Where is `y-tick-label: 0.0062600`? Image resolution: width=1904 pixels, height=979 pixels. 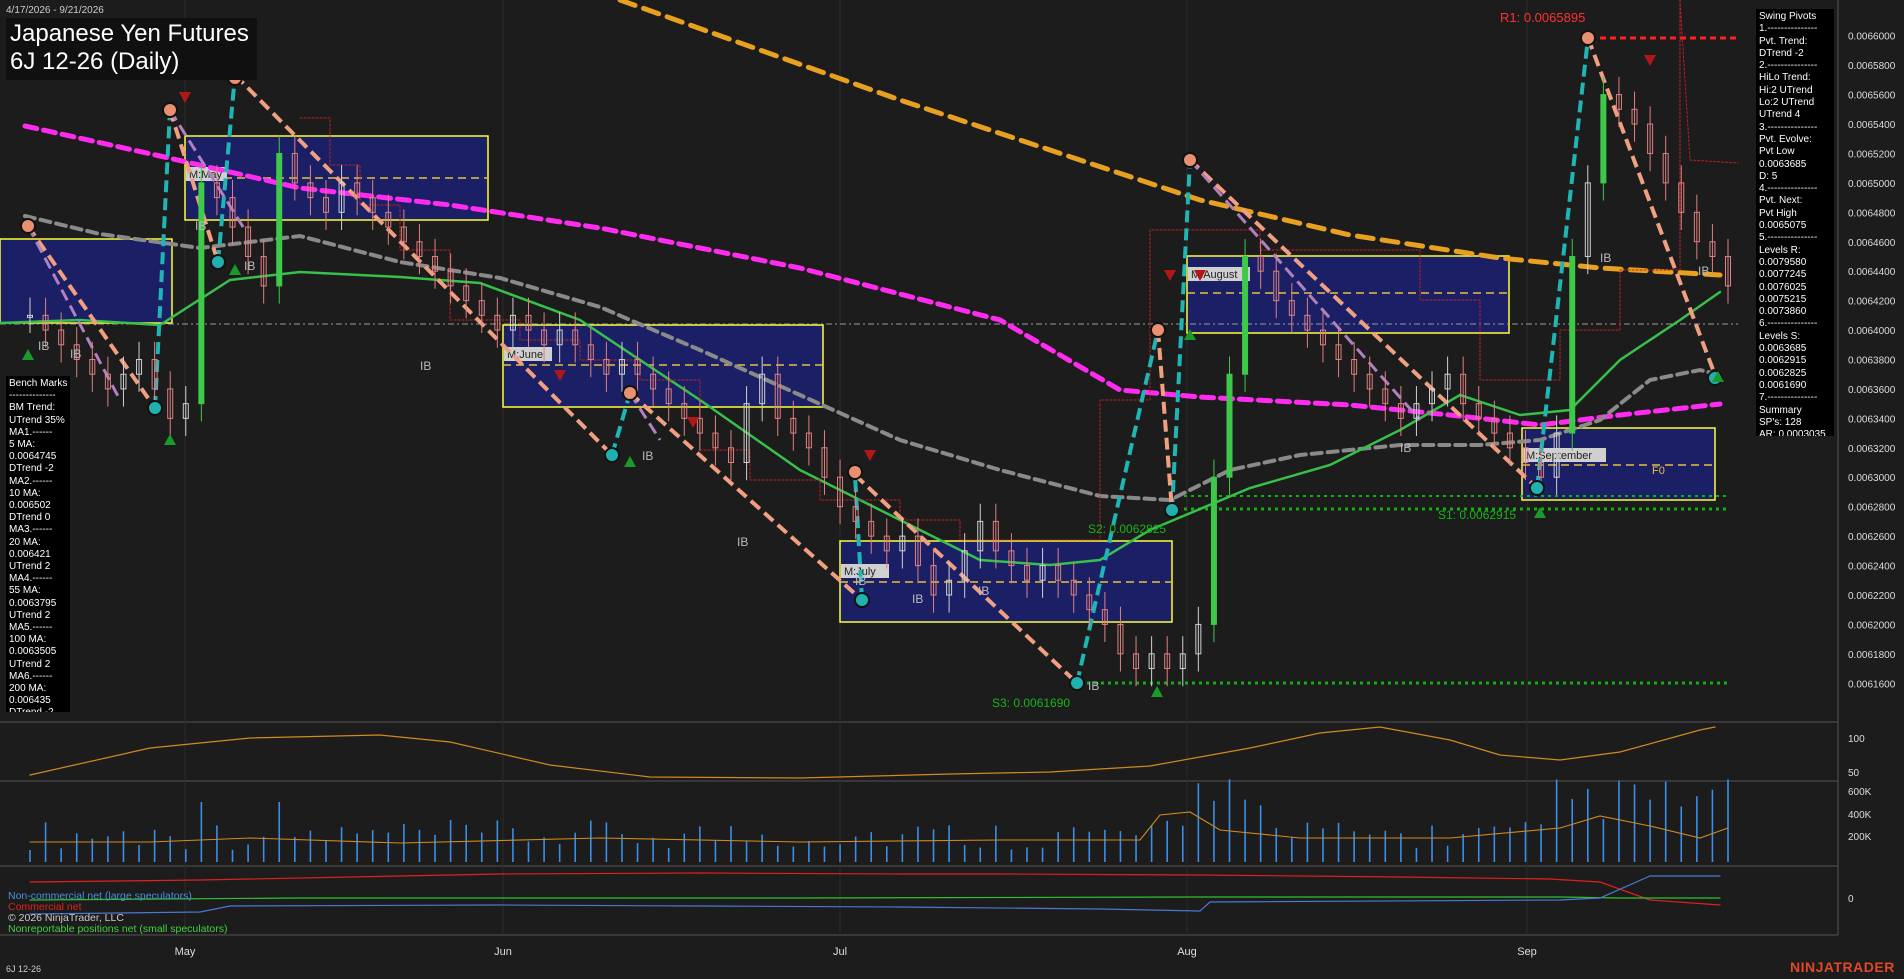
y-tick-label: 0.0062600 is located at coordinates (1872, 537).